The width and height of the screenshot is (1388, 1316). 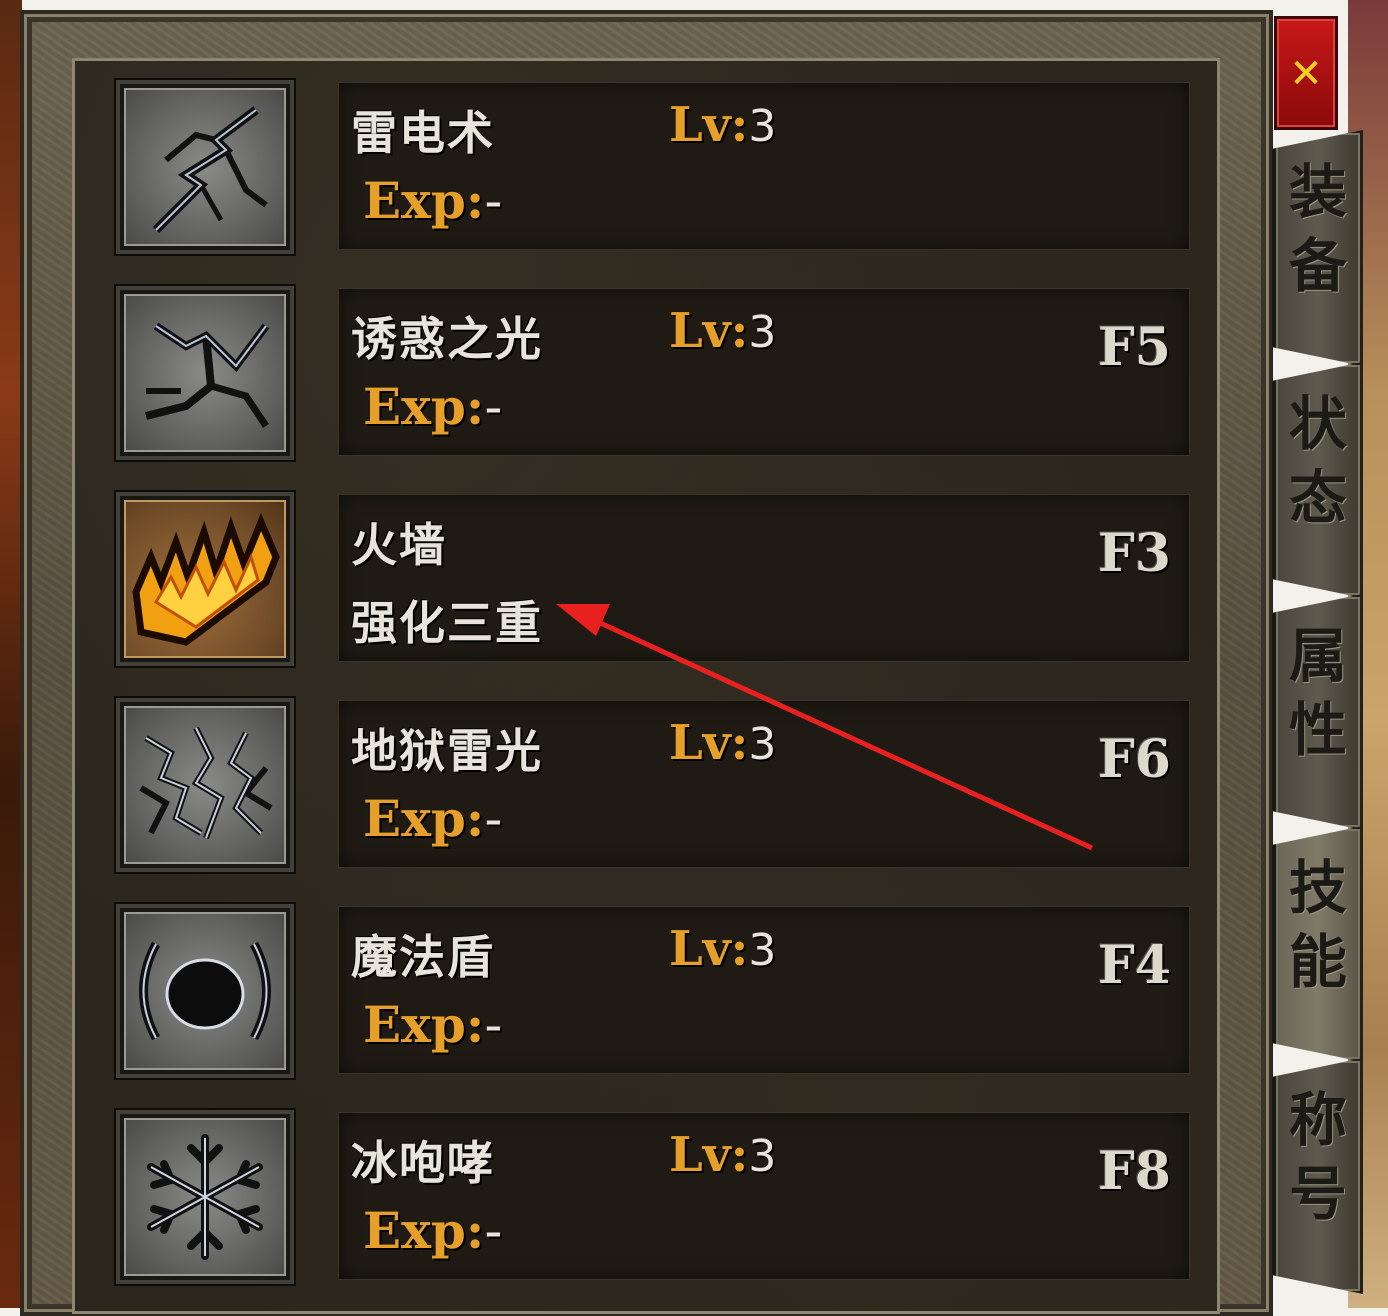 I want to click on tab-status: 状态, so click(x=1317, y=480).